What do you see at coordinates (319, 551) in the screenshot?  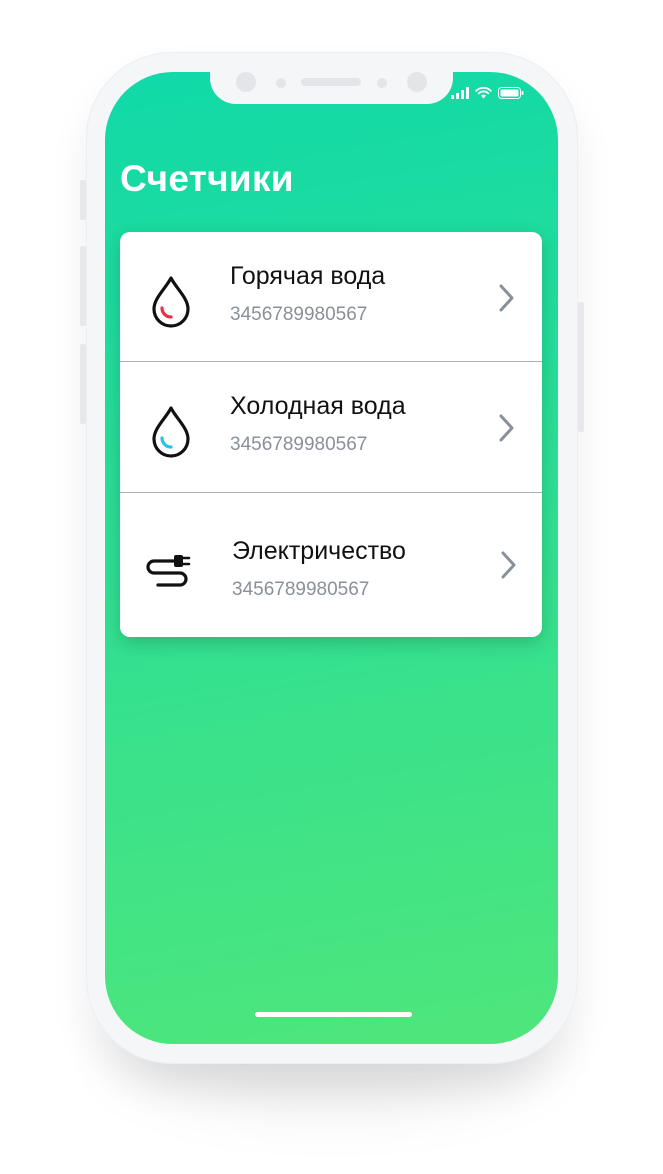 I see `meter-name: Электричество` at bounding box center [319, 551].